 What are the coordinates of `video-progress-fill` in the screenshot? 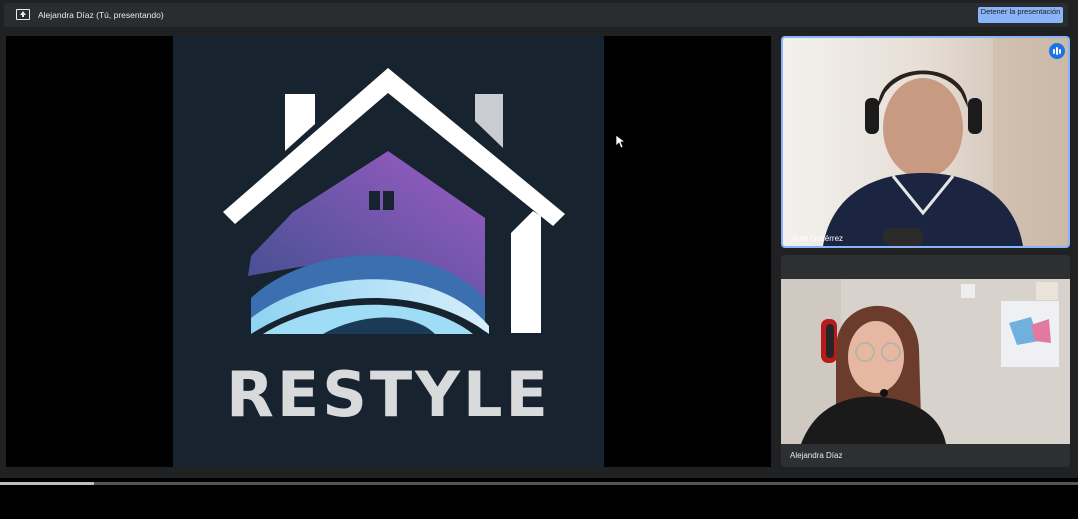 It's located at (47, 483).